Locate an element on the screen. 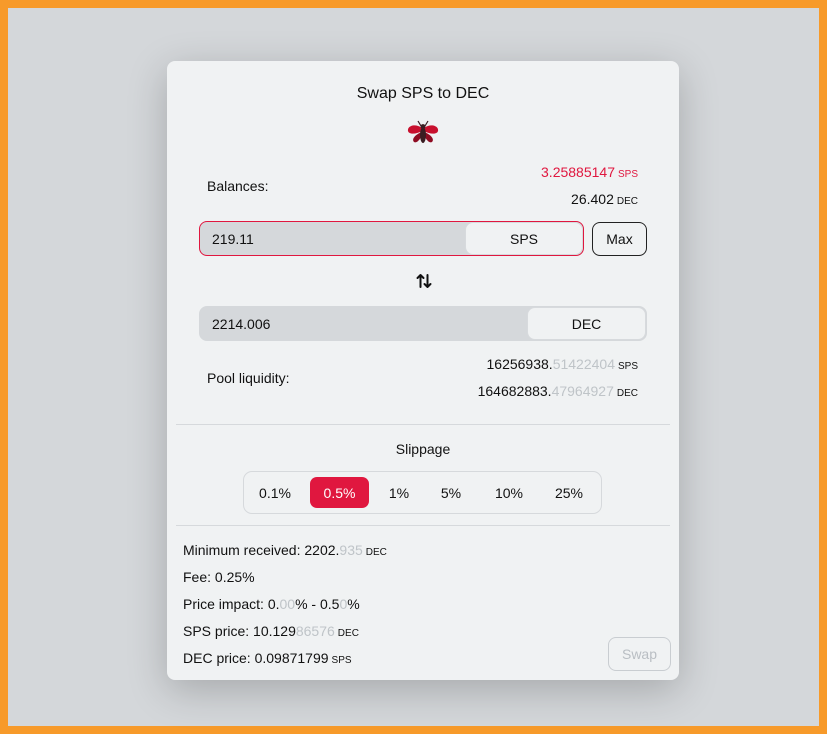  dec-price: DEC price: 0.09871799 SPS is located at coordinates (267, 658).